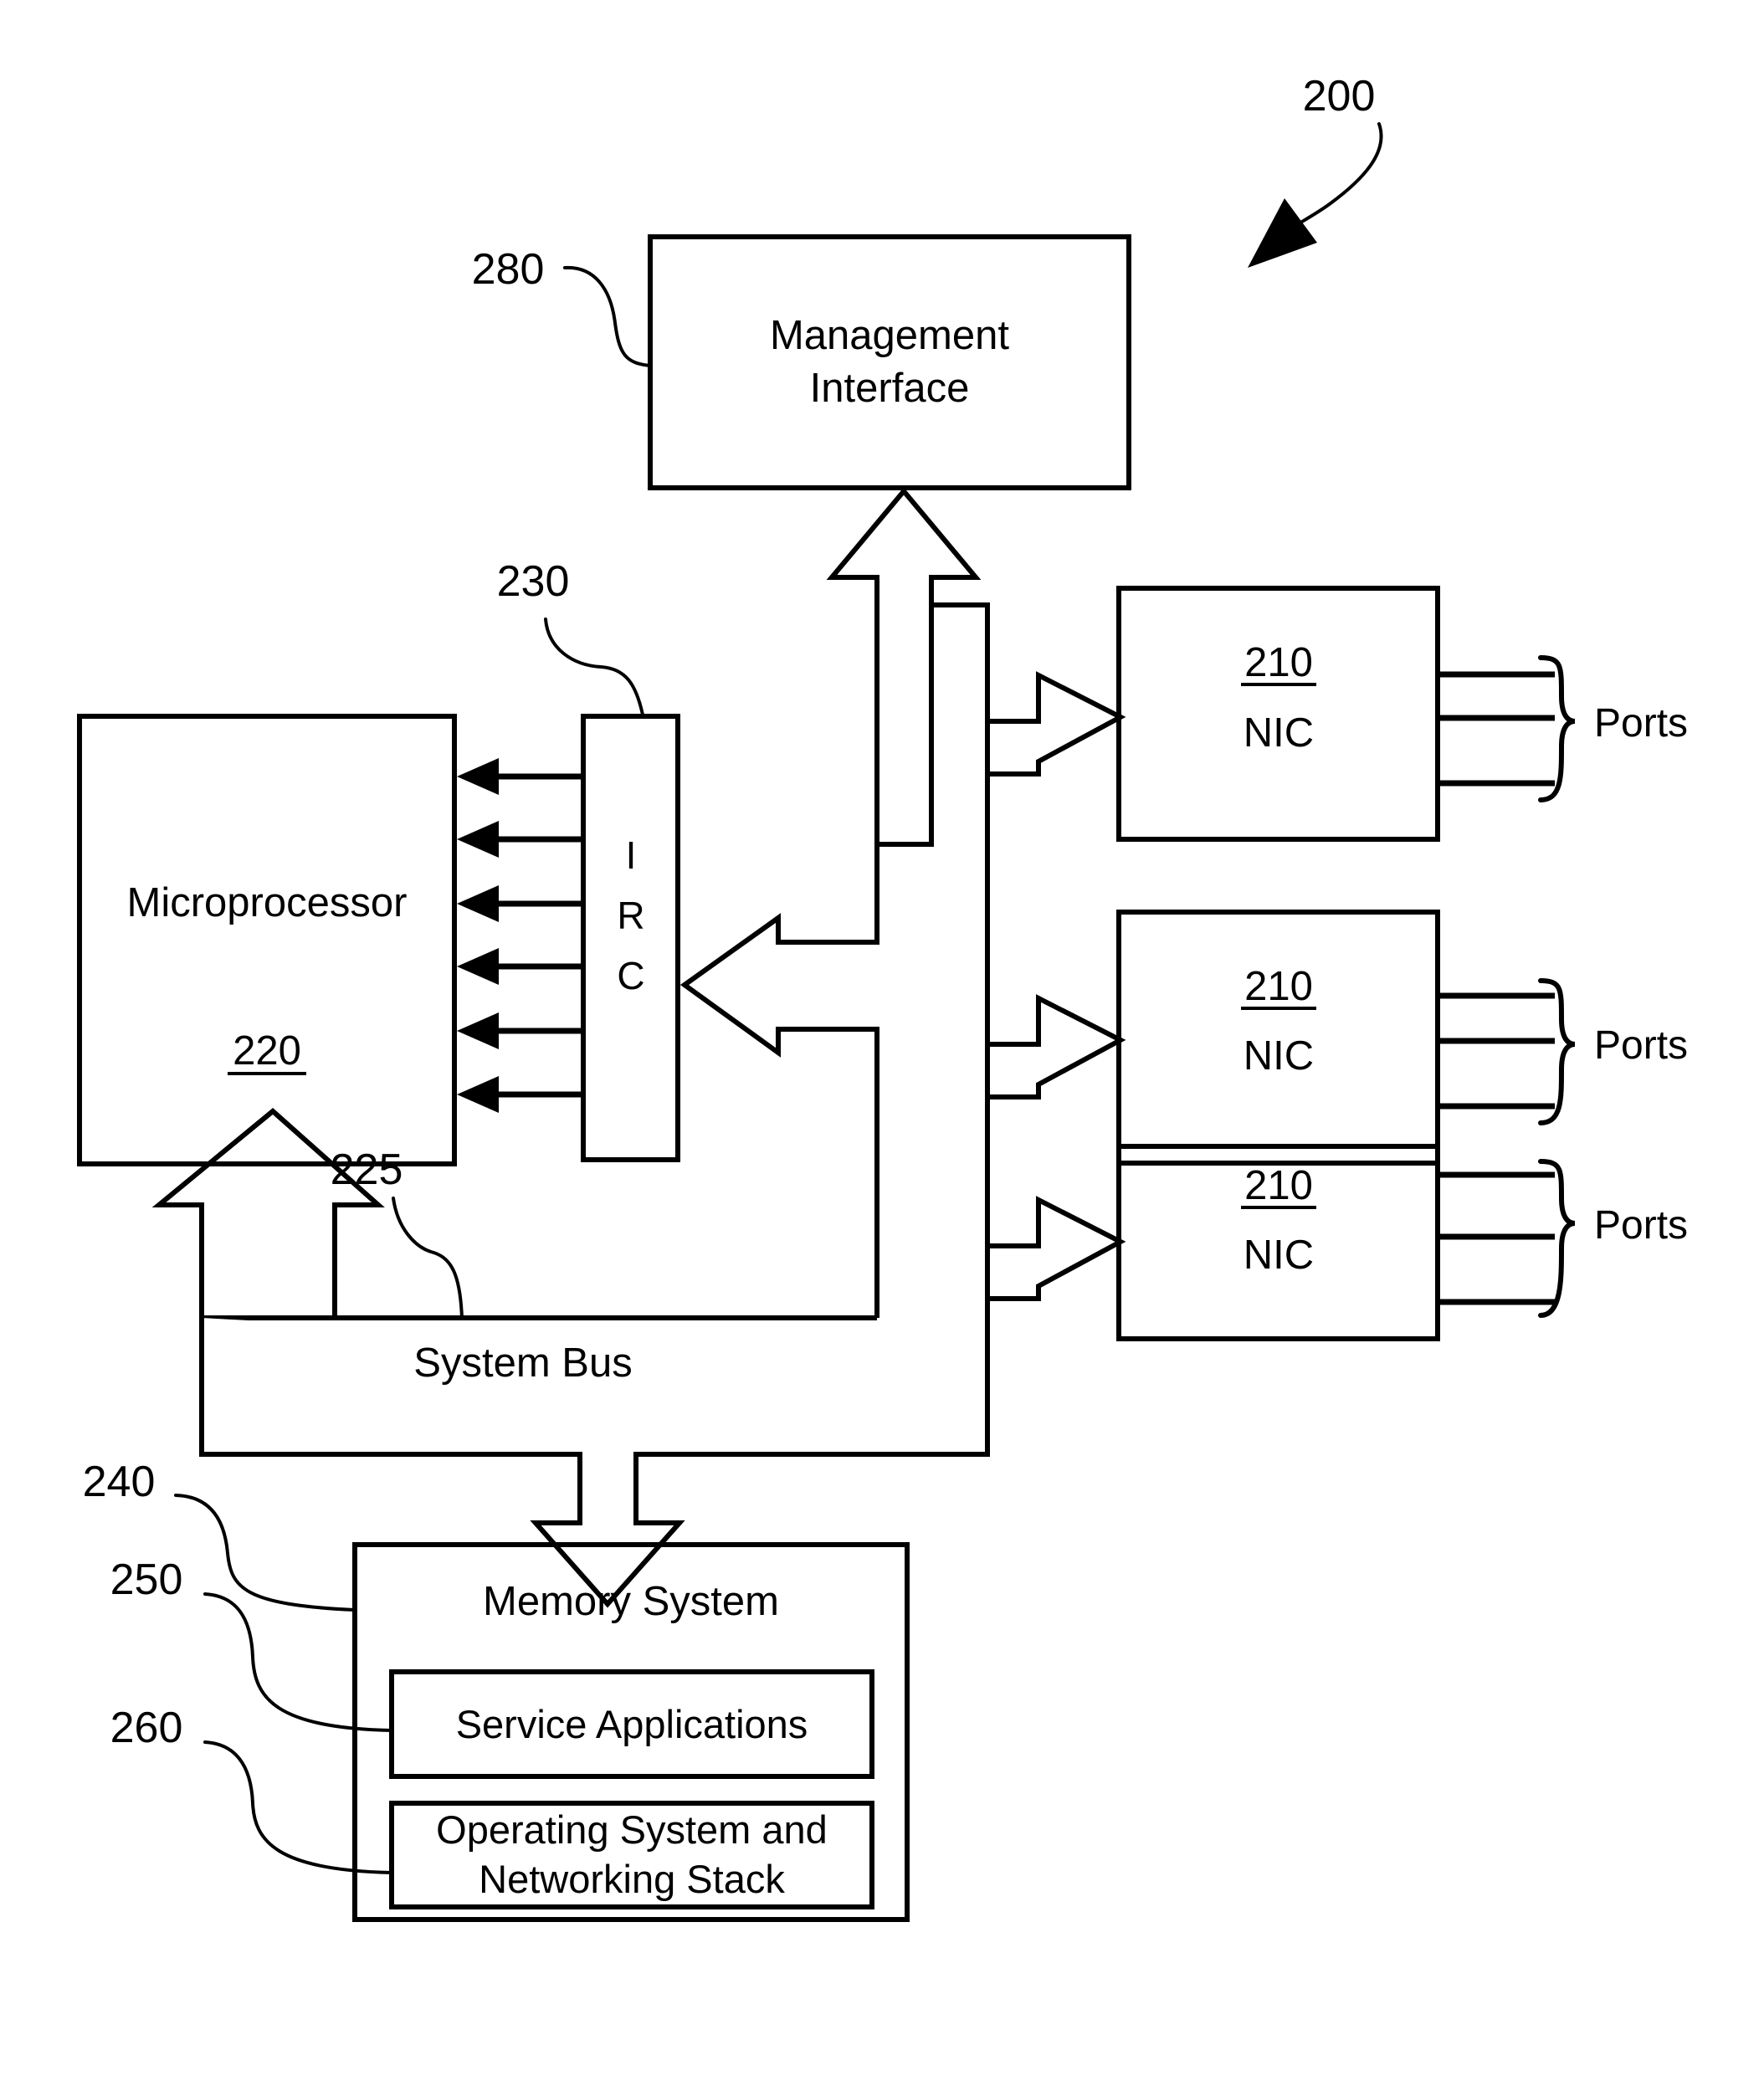  Describe the element at coordinates (1279, 1256) in the screenshot. I see `nic-3-label: NIC` at that location.